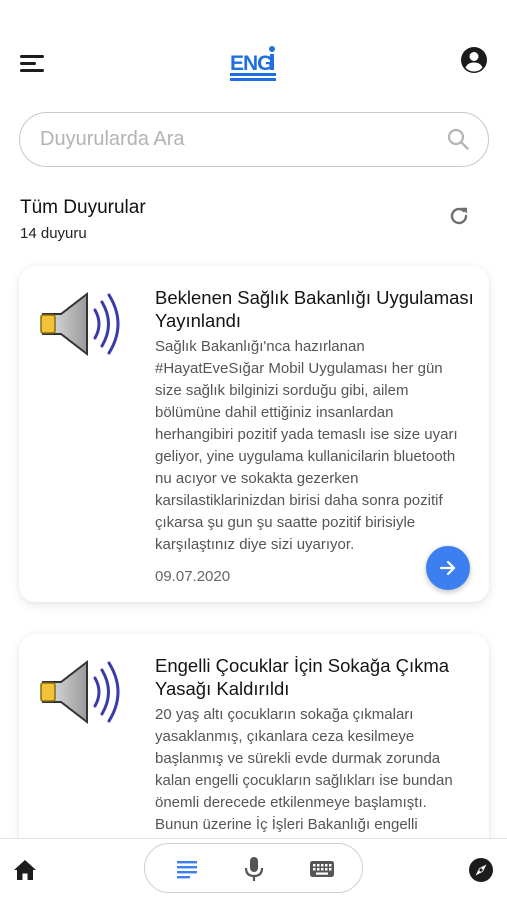  Describe the element at coordinates (458, 139) in the screenshot. I see `search-icon` at that location.